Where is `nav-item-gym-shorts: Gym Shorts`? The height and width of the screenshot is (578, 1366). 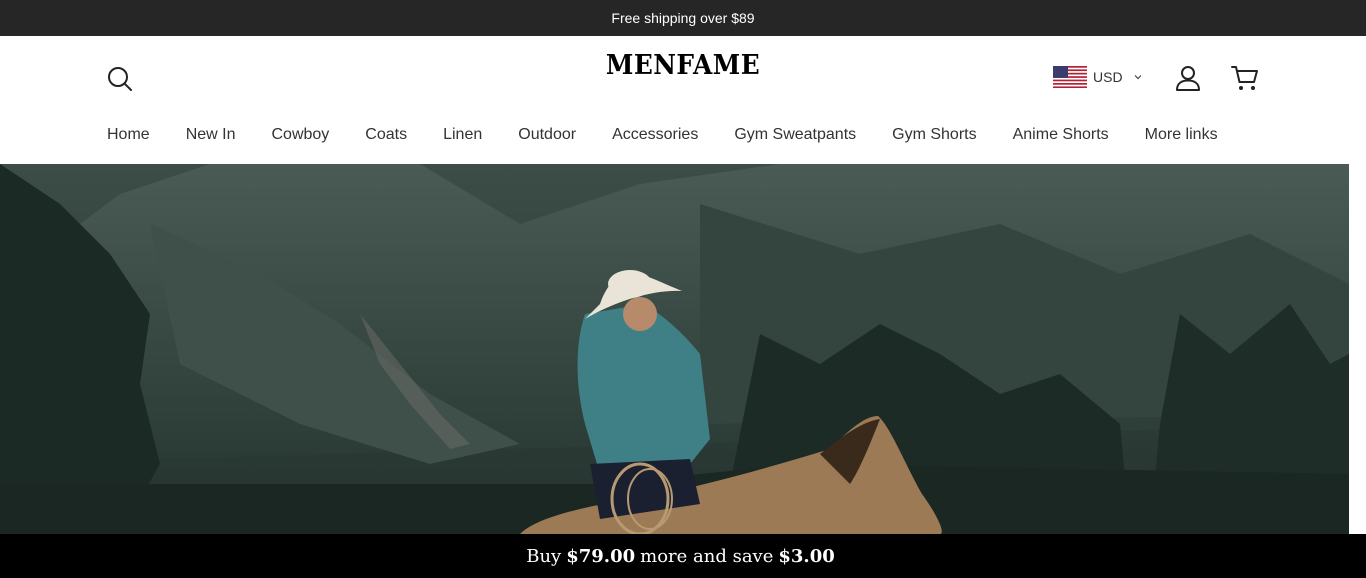
nav-item-gym-shorts: Gym Shorts is located at coordinates (934, 137).